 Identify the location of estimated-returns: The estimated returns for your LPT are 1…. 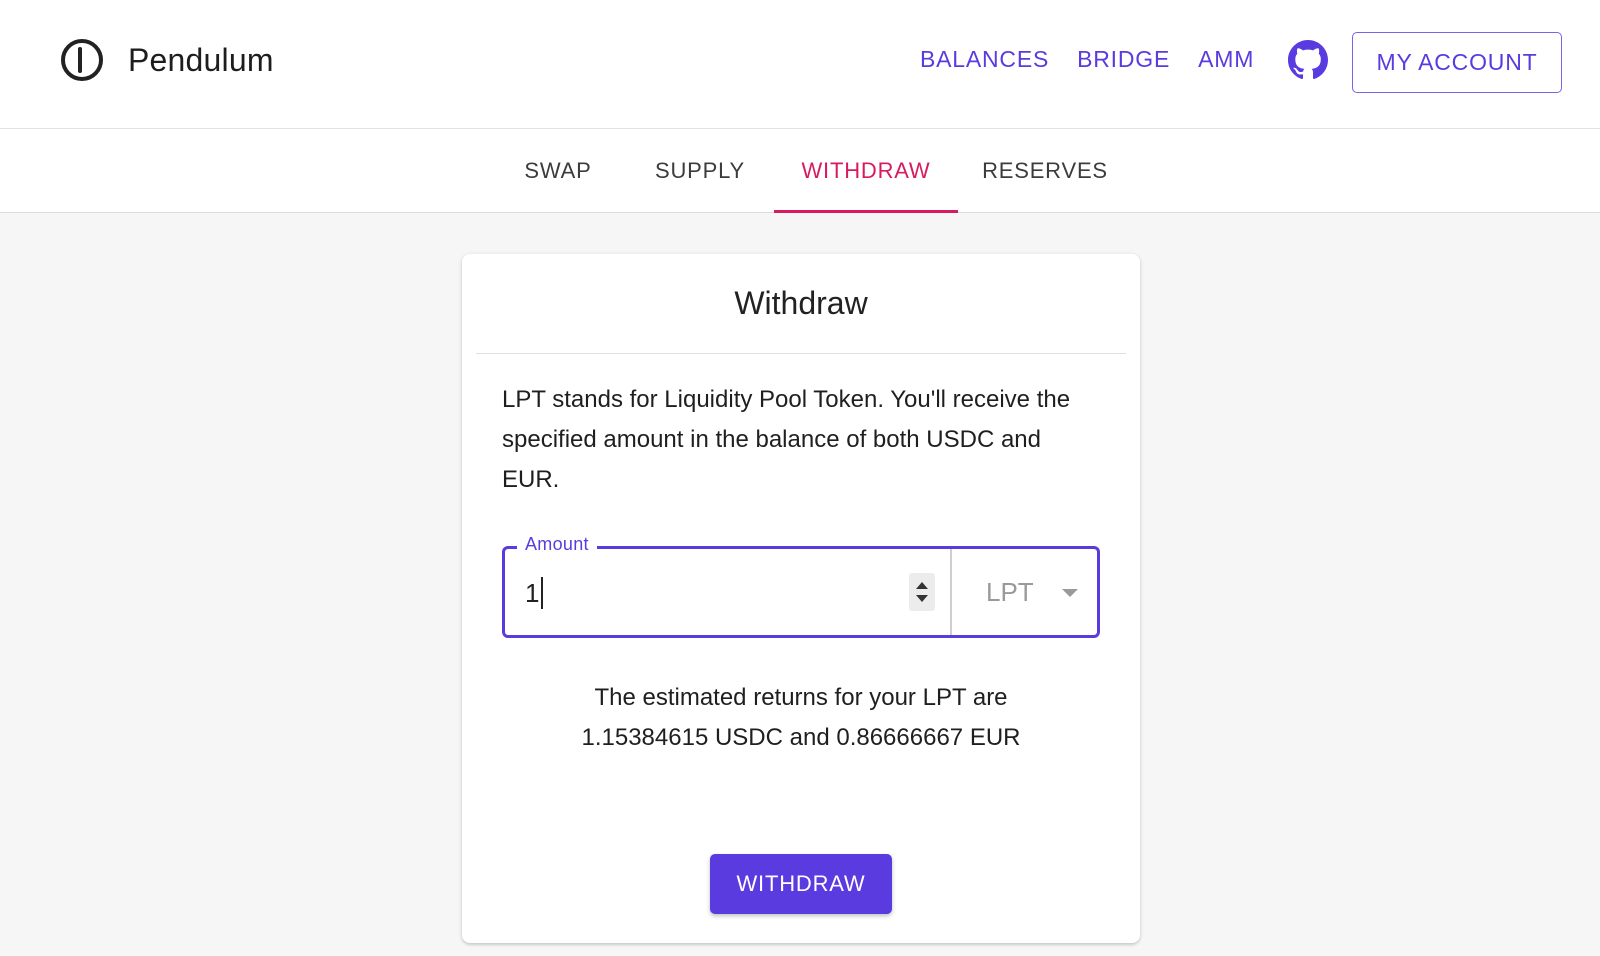
(801, 718).